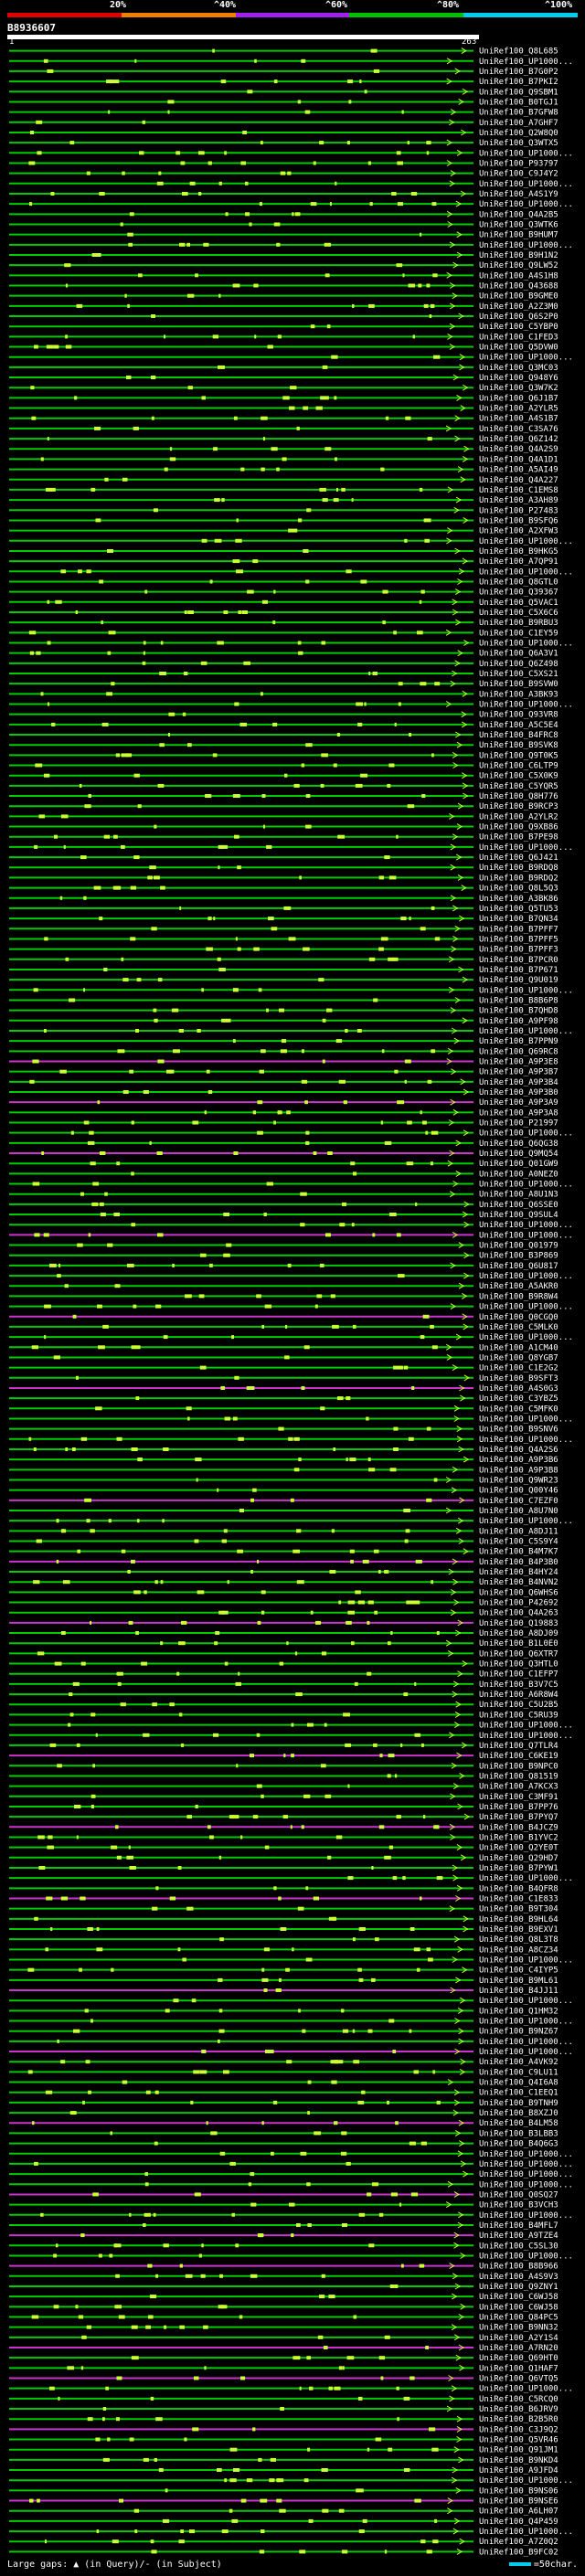 The width and height of the screenshot is (585, 2576). What do you see at coordinates (284, 1062) in the screenshot?
I see `hit-row: UniRef100_A9P3E8` at bounding box center [284, 1062].